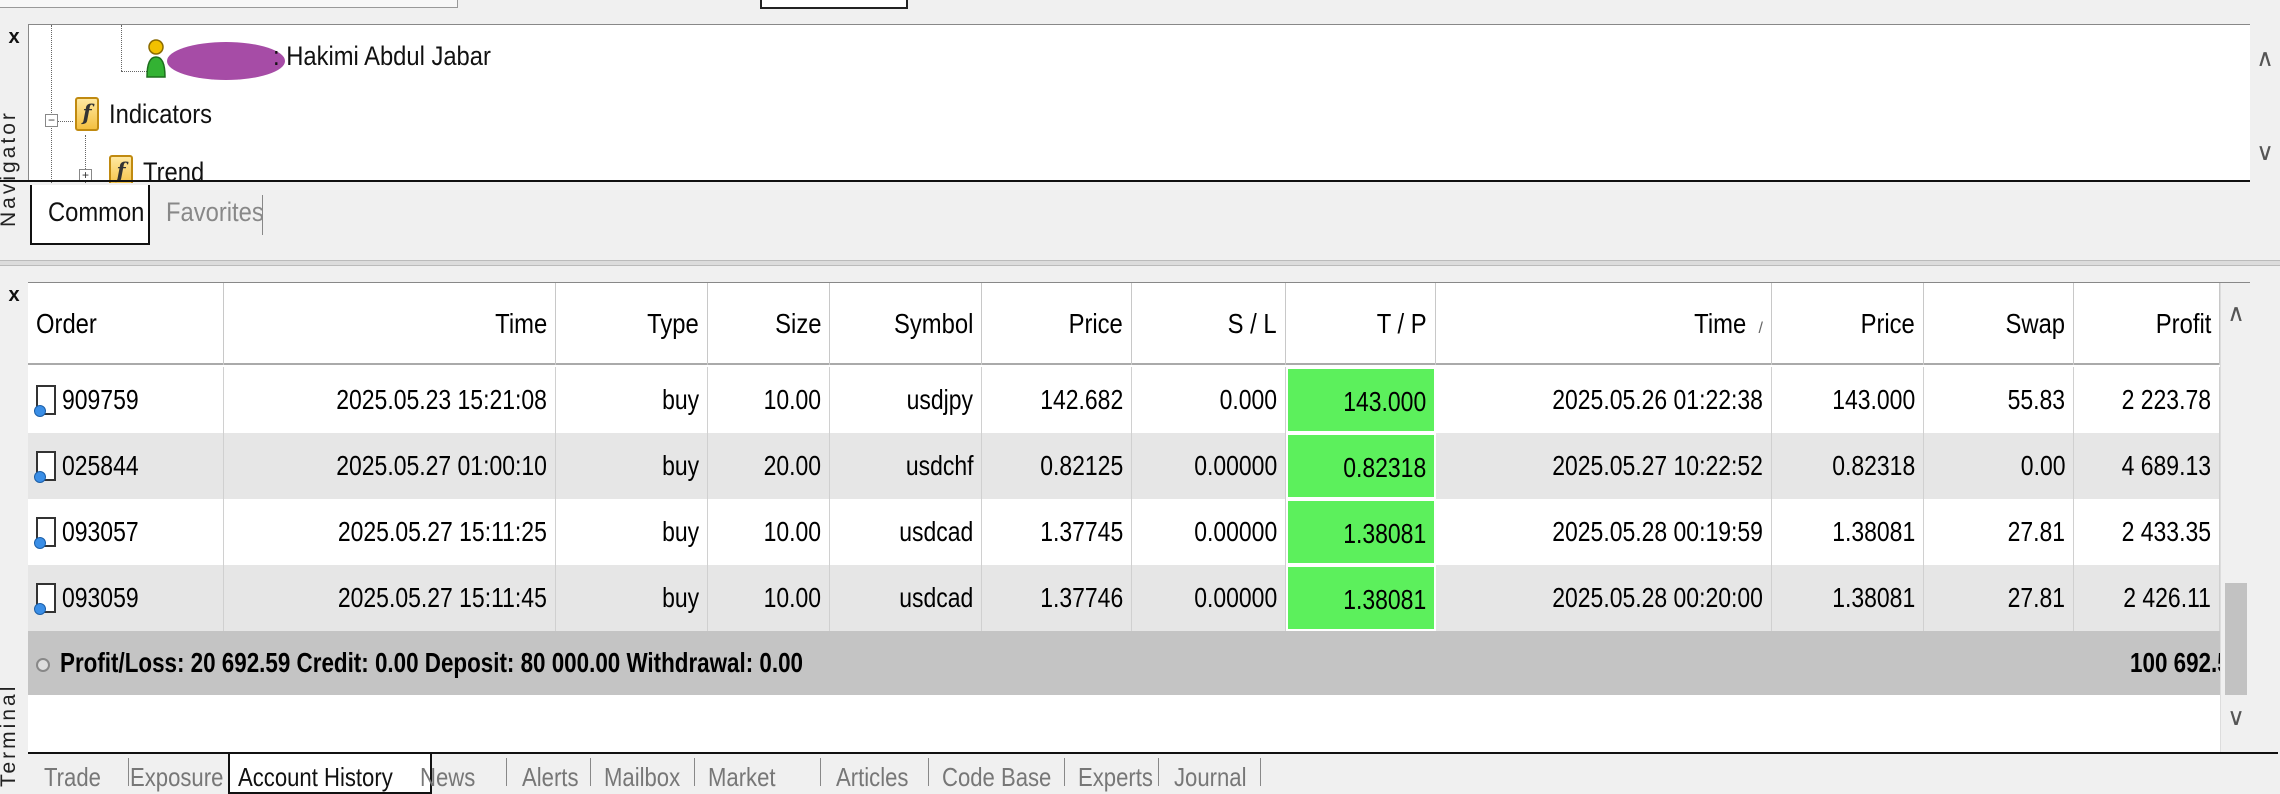 Image resolution: width=2280 pixels, height=794 pixels. Describe the element at coordinates (1209, 400) in the screenshot. I see `sl-cell: 0.000` at that location.